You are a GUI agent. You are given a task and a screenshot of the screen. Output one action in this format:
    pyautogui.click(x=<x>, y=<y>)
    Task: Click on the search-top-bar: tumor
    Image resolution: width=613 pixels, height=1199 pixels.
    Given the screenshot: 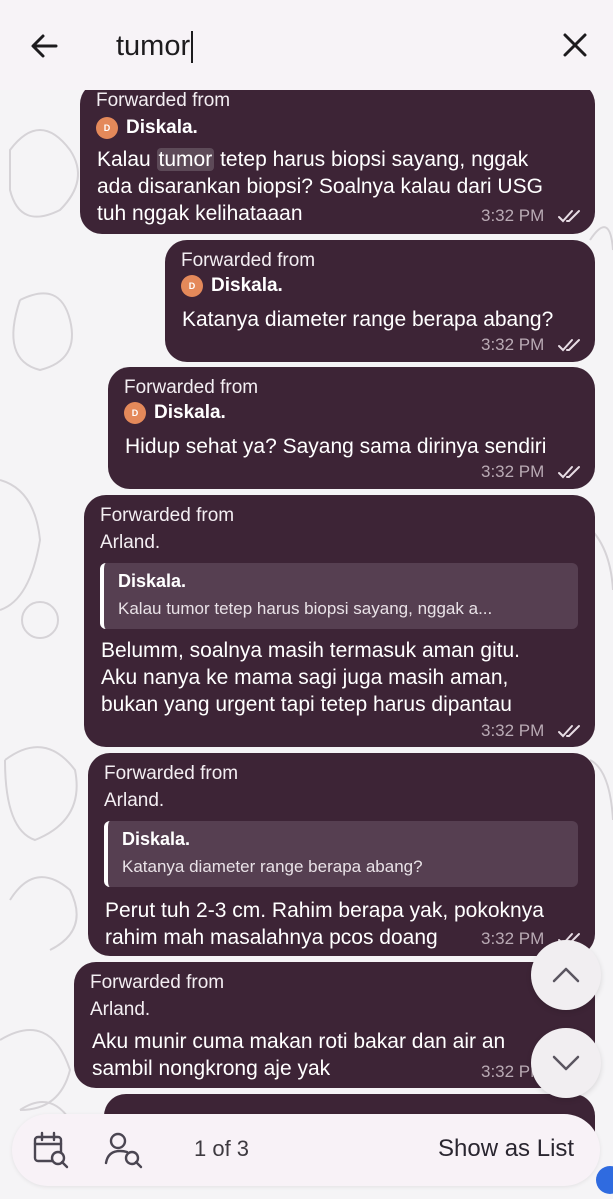 What is the action you would take?
    pyautogui.click(x=306, y=45)
    